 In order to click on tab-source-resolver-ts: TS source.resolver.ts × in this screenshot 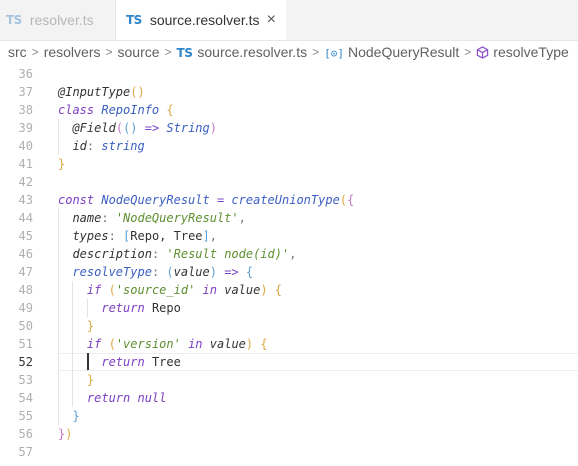, I will do `click(201, 20)`.